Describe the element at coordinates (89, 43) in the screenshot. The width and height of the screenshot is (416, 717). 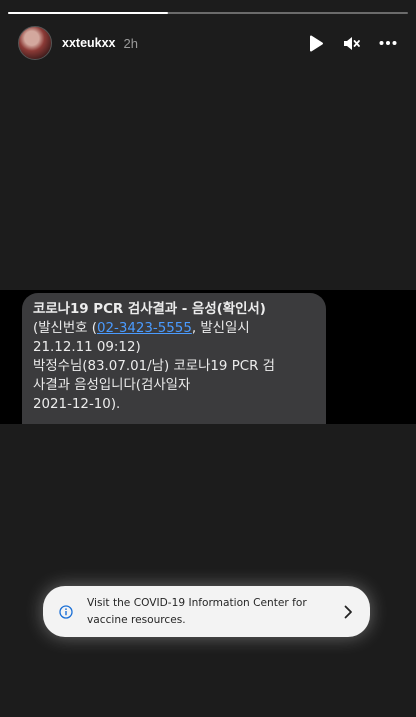
I see `username: xxteukxx` at that location.